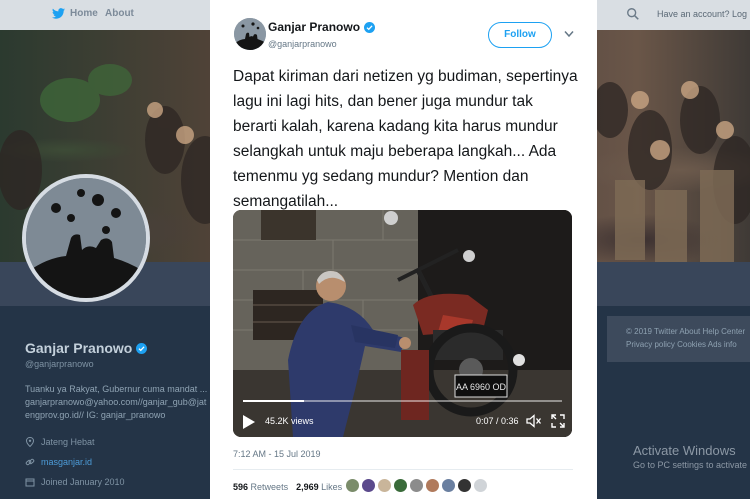  Describe the element at coordinates (402, 401) in the screenshot. I see `video-progress-bar` at that location.